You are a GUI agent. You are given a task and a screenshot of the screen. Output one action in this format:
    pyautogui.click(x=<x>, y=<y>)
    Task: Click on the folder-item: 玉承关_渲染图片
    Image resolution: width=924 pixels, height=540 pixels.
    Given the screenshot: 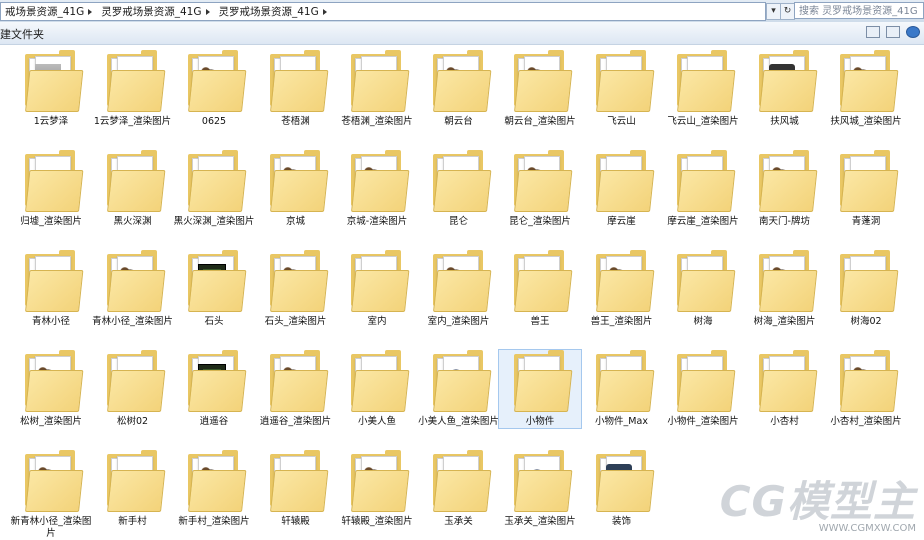 What is the action you would take?
    pyautogui.click(x=540, y=489)
    